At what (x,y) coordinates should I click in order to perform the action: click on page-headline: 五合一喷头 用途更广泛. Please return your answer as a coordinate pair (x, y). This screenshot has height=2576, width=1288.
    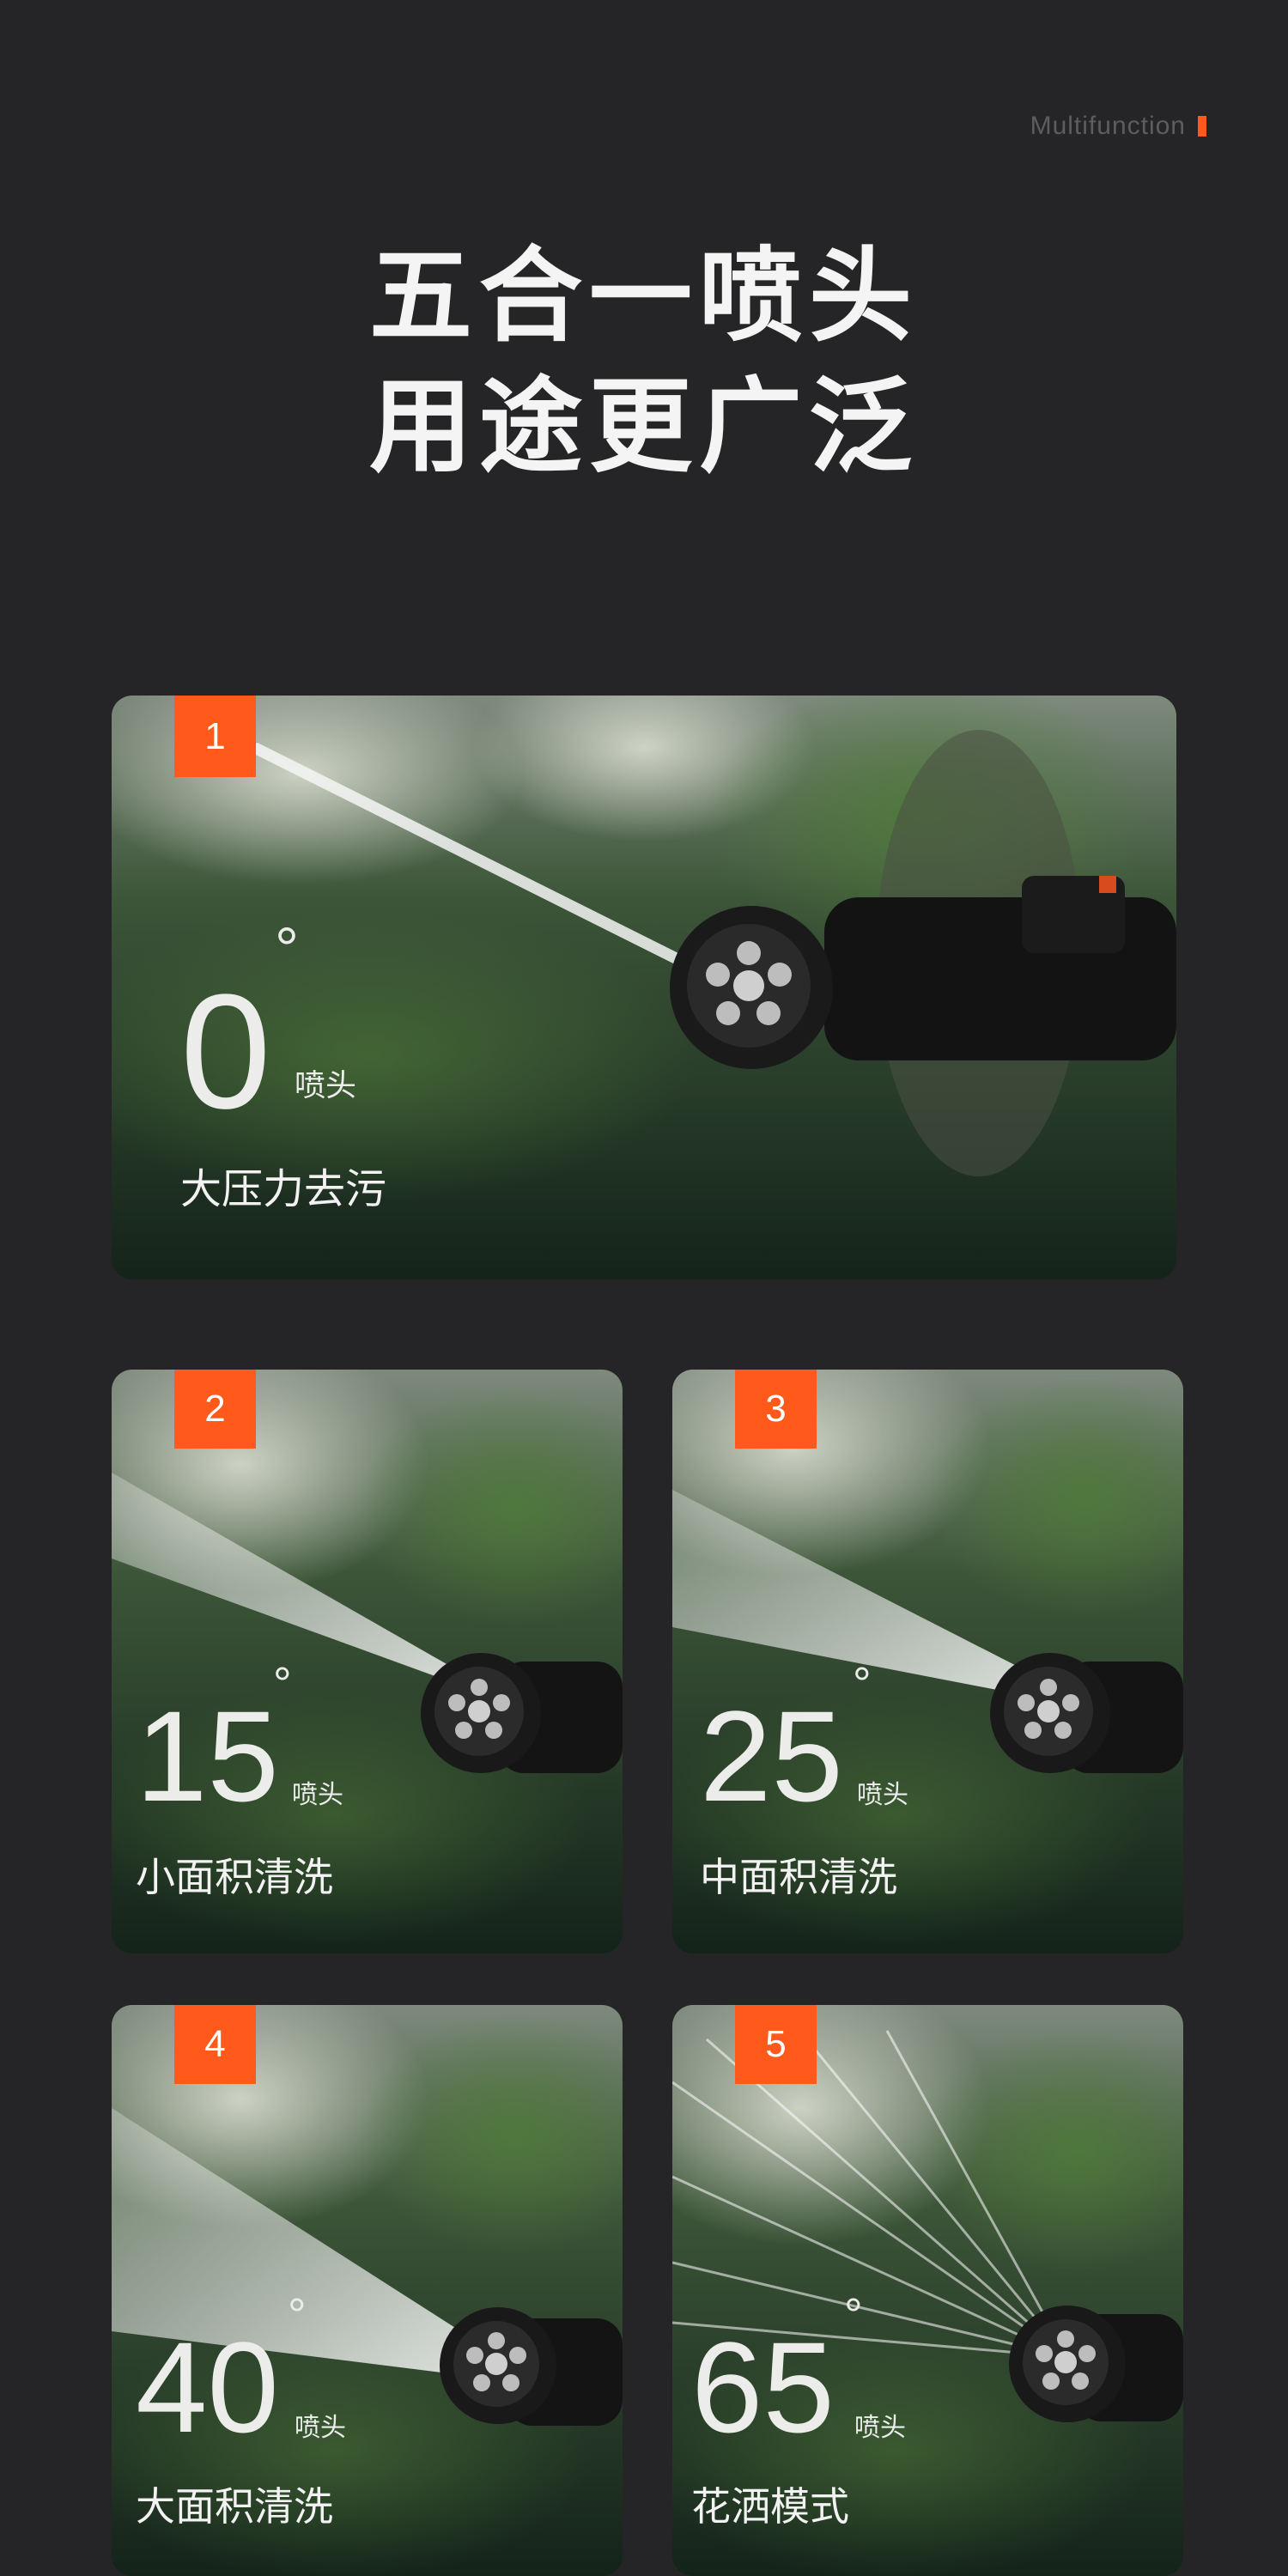
    Looking at the image, I should click on (644, 362).